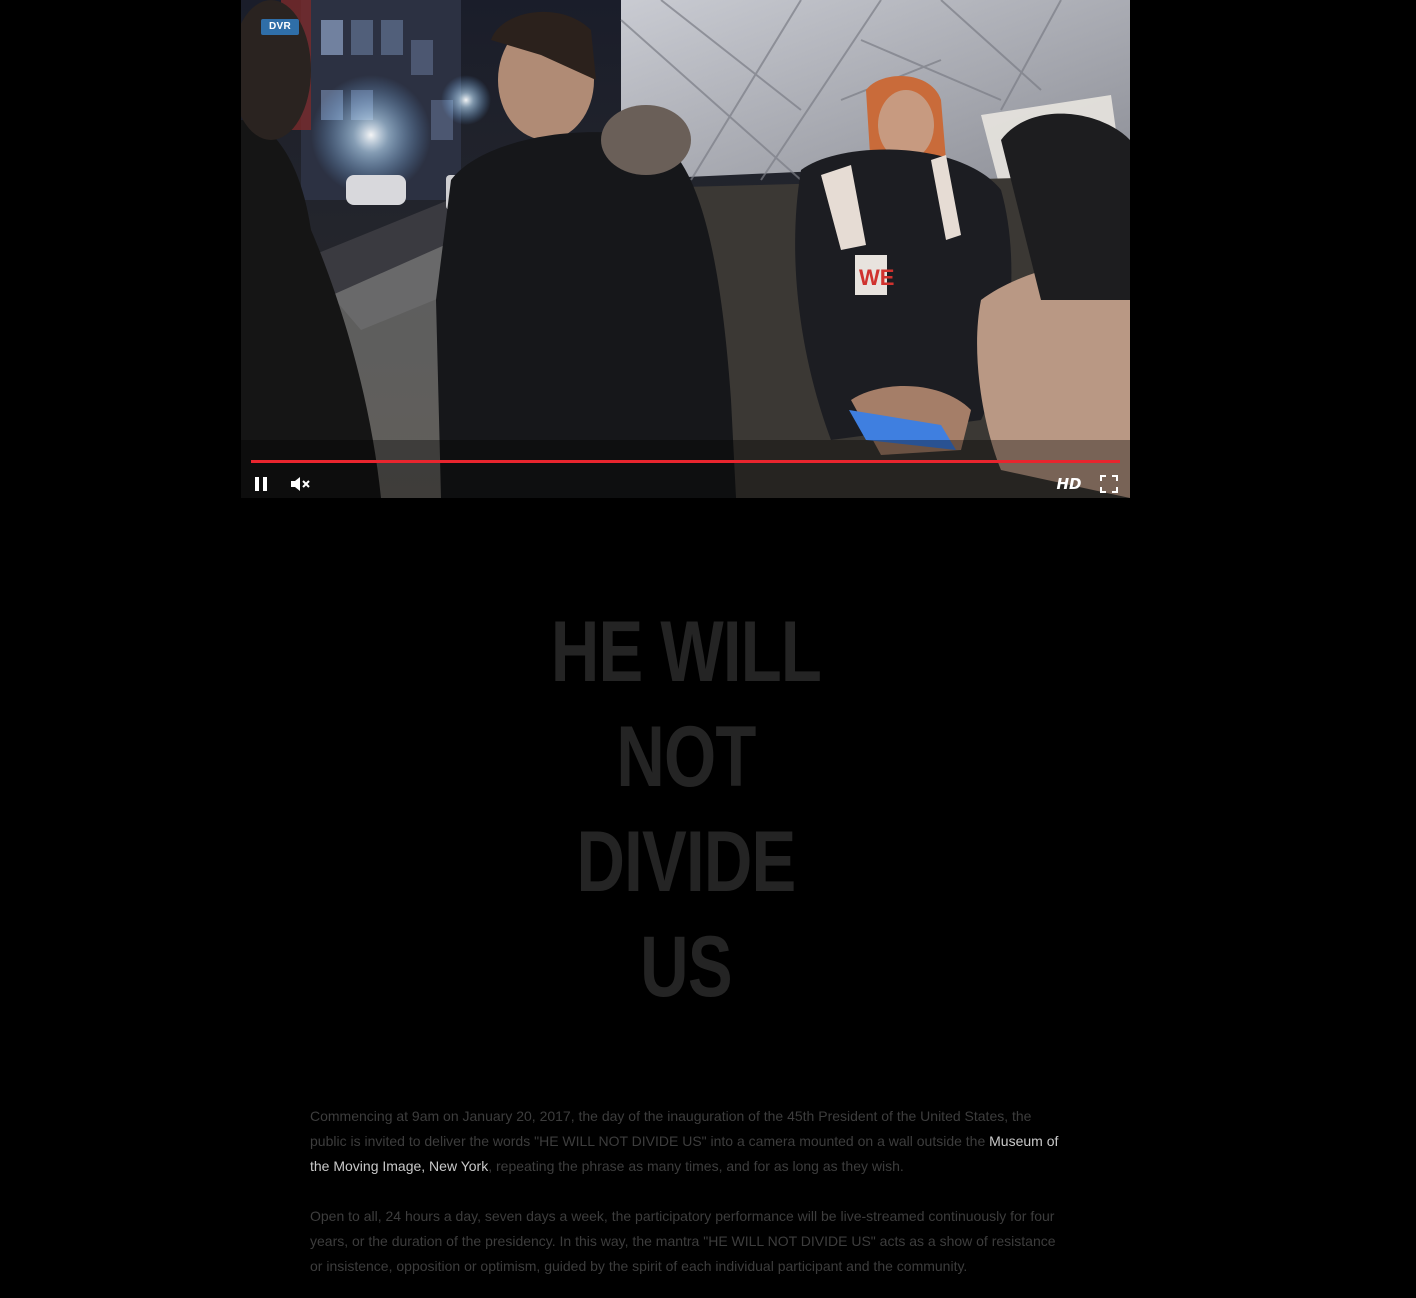  I want to click on progress-bar-fill, so click(685, 461).